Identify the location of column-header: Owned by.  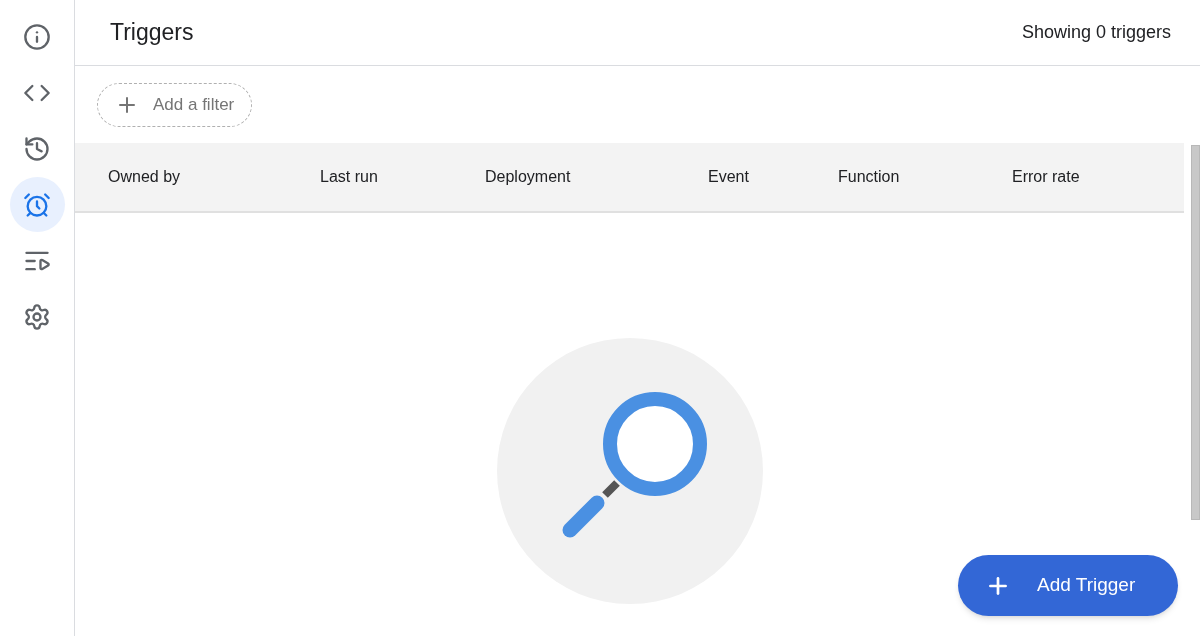
(145, 177).